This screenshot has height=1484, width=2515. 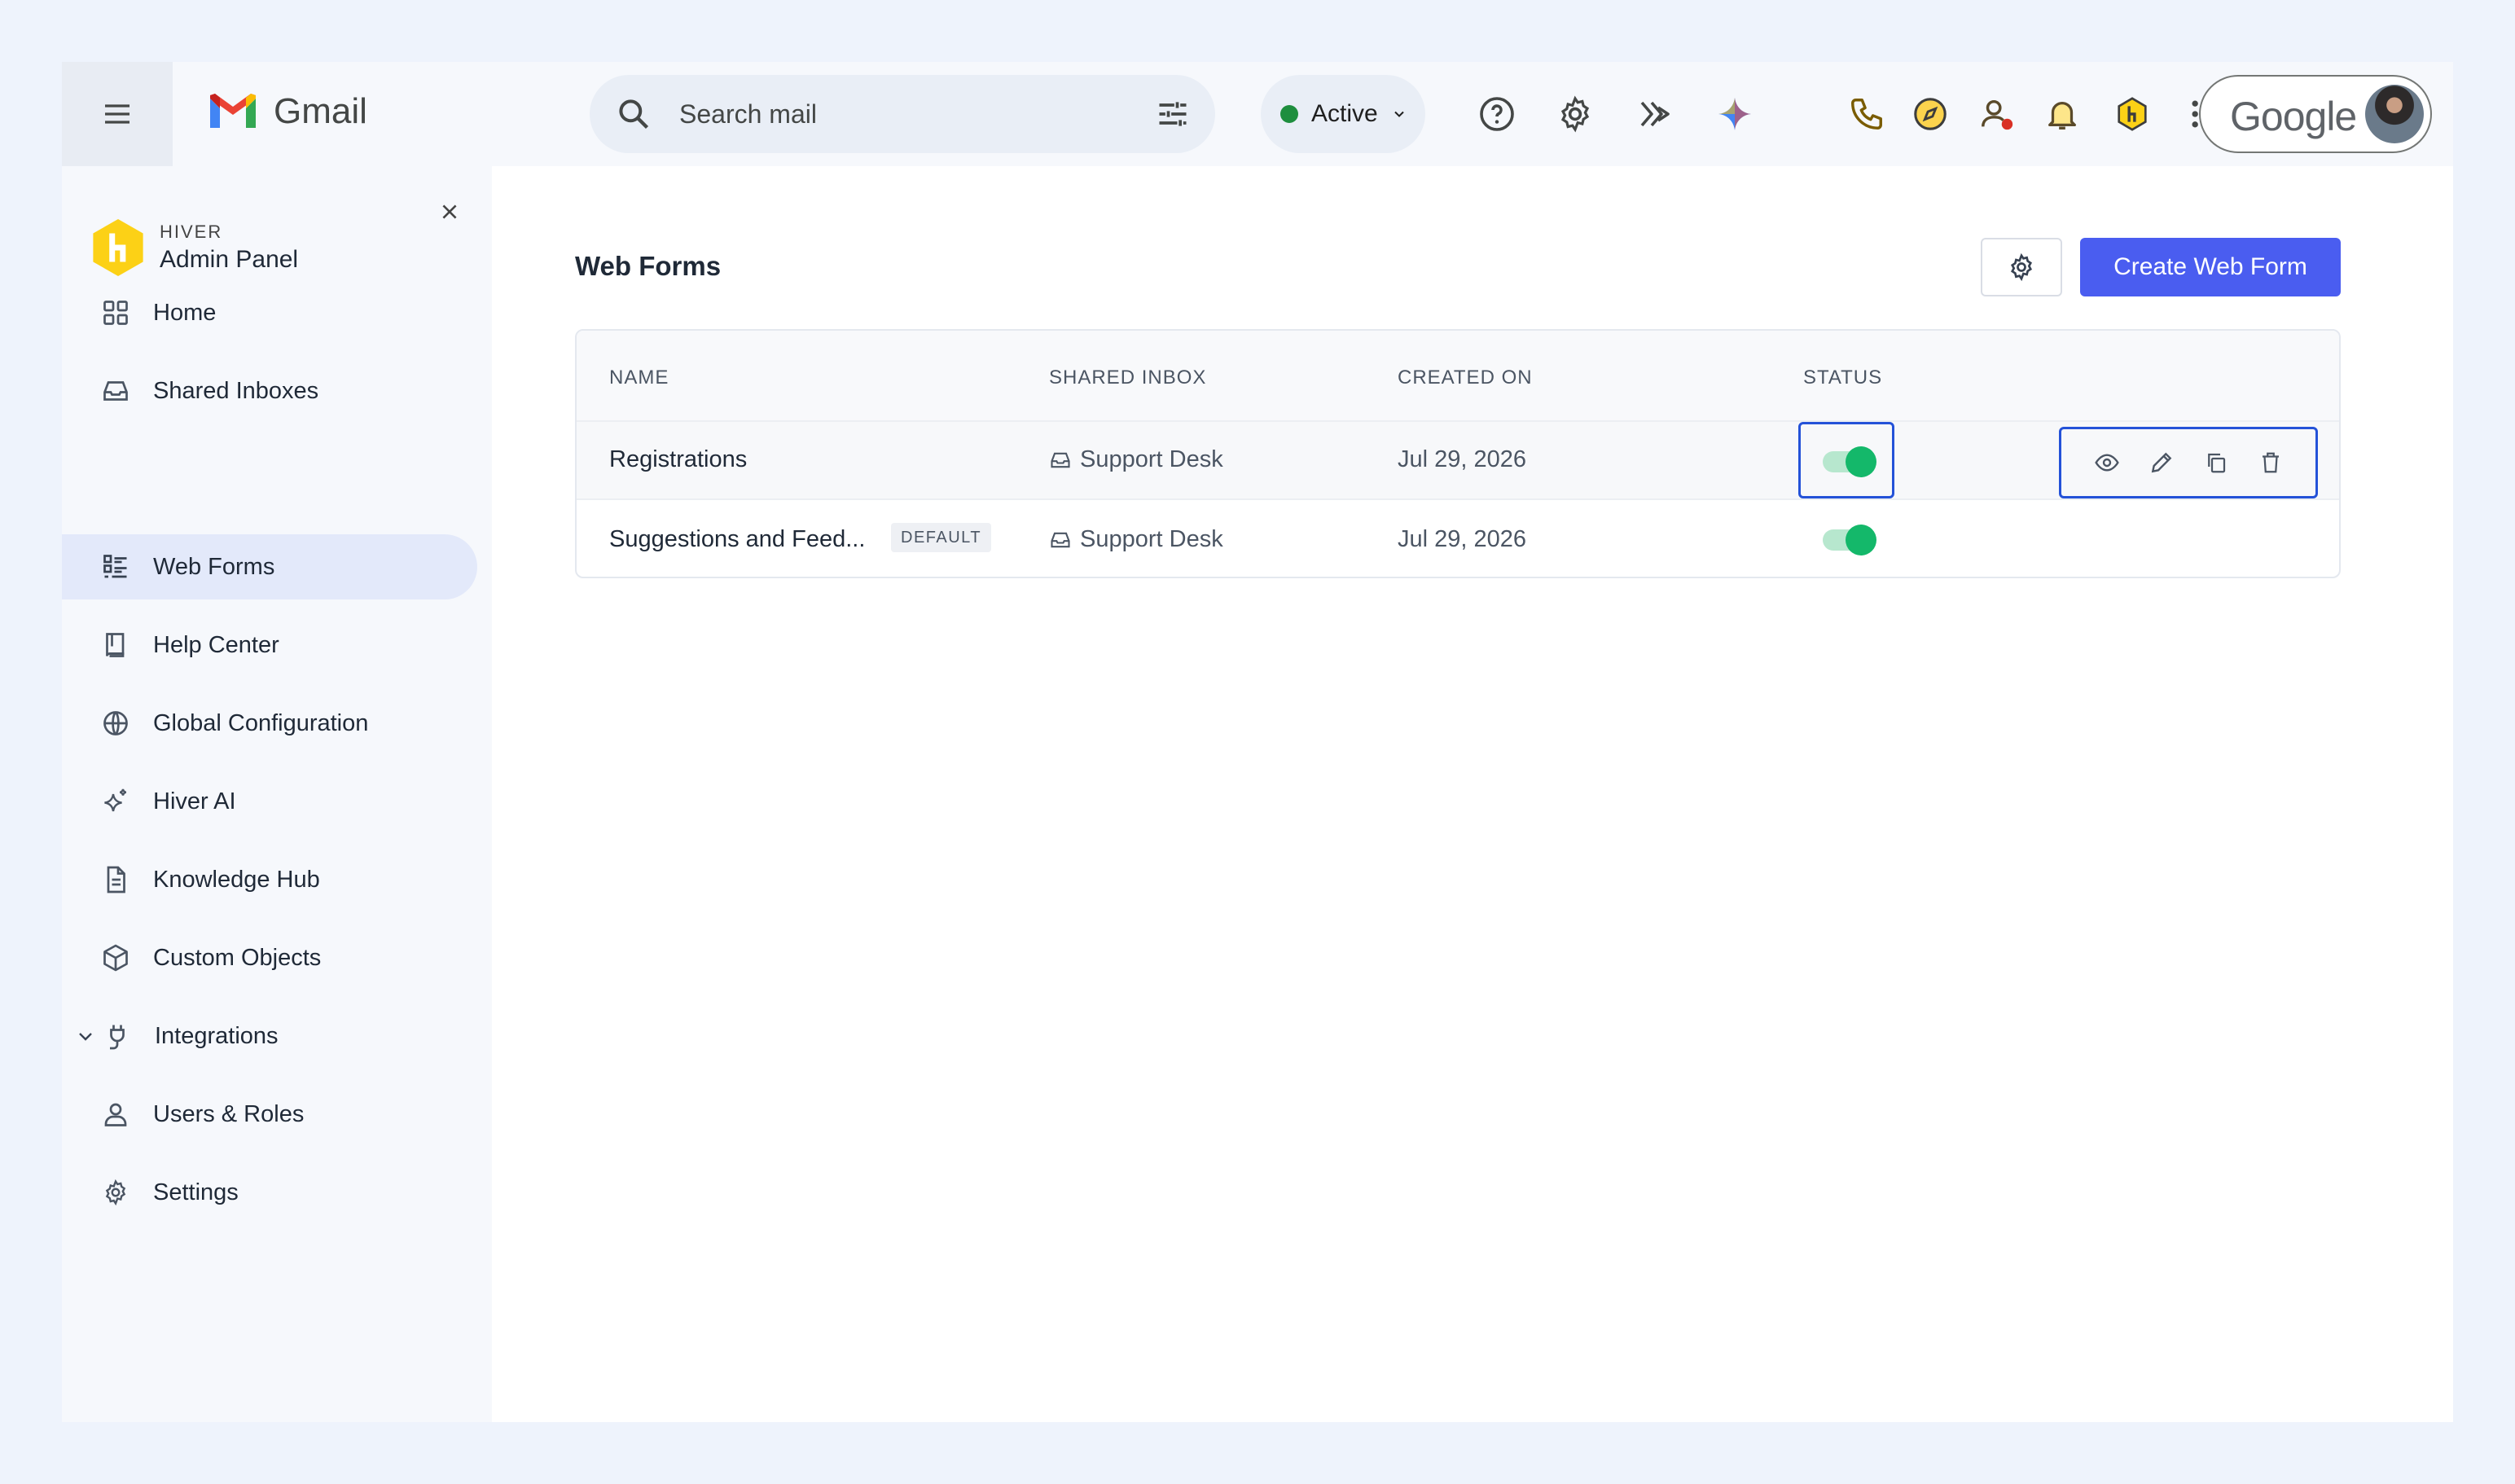 What do you see at coordinates (229, 1113) in the screenshot?
I see `sidebar-item-label: Users & Roles` at bounding box center [229, 1113].